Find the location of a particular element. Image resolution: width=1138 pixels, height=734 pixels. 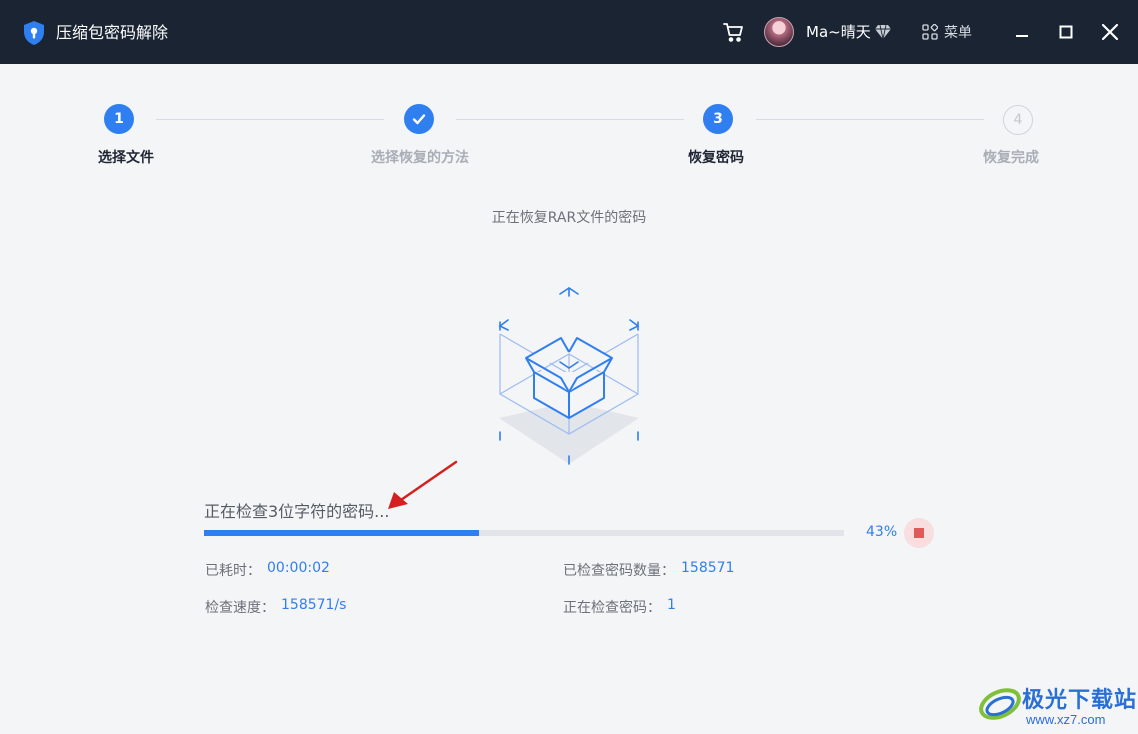

step-4-circle: 4 is located at coordinates (1018, 120).